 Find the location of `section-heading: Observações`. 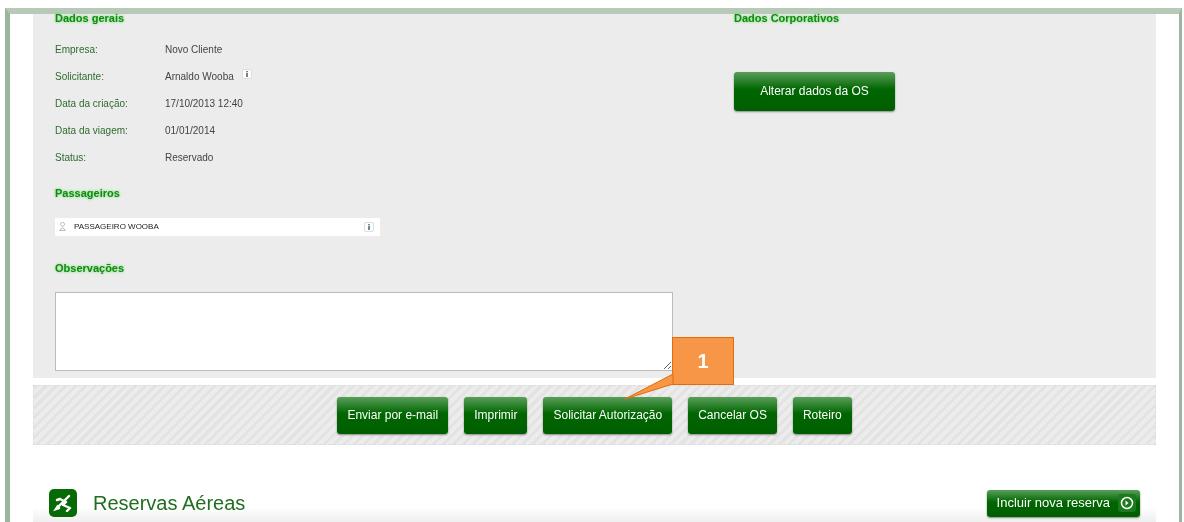

section-heading: Observações is located at coordinates (90, 268).